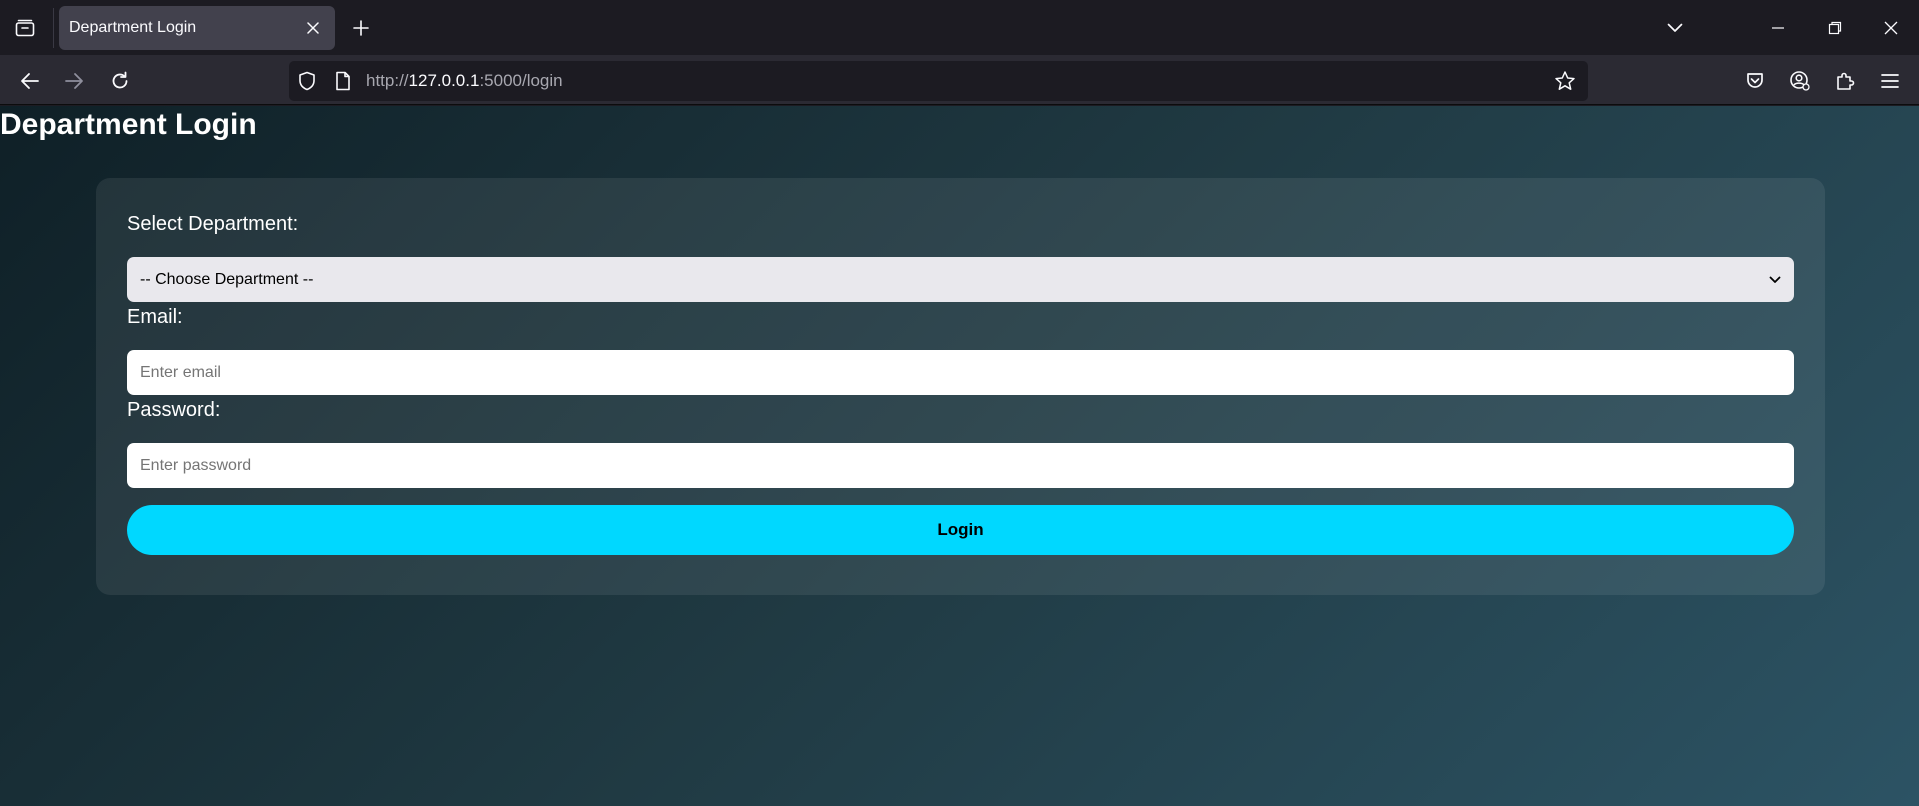  I want to click on minimize-icon, so click(1778, 28).